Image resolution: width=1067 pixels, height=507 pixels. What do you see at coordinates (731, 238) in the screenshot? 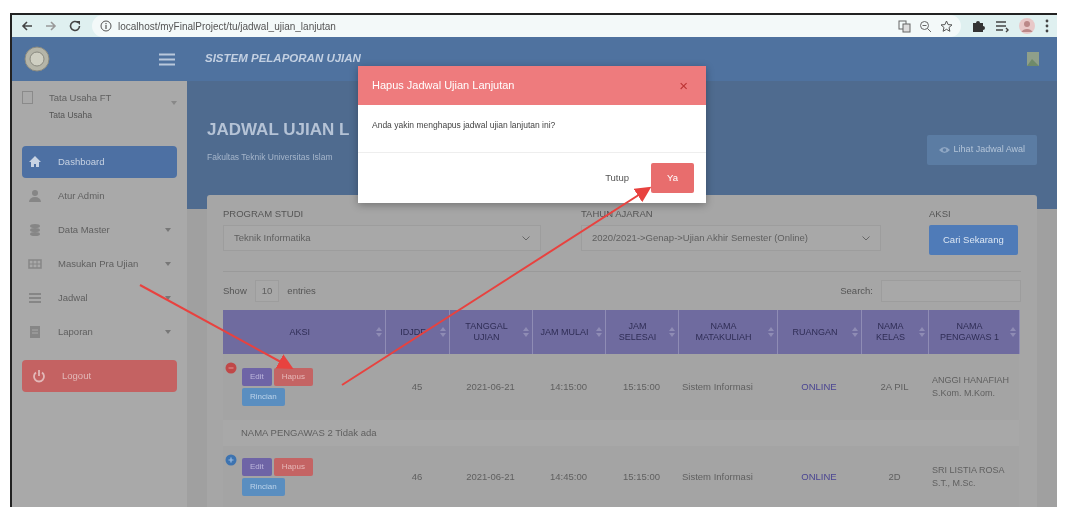
I see `year-select: 2020/2021->Genap->Ujian Akhir Semester (Online)` at bounding box center [731, 238].